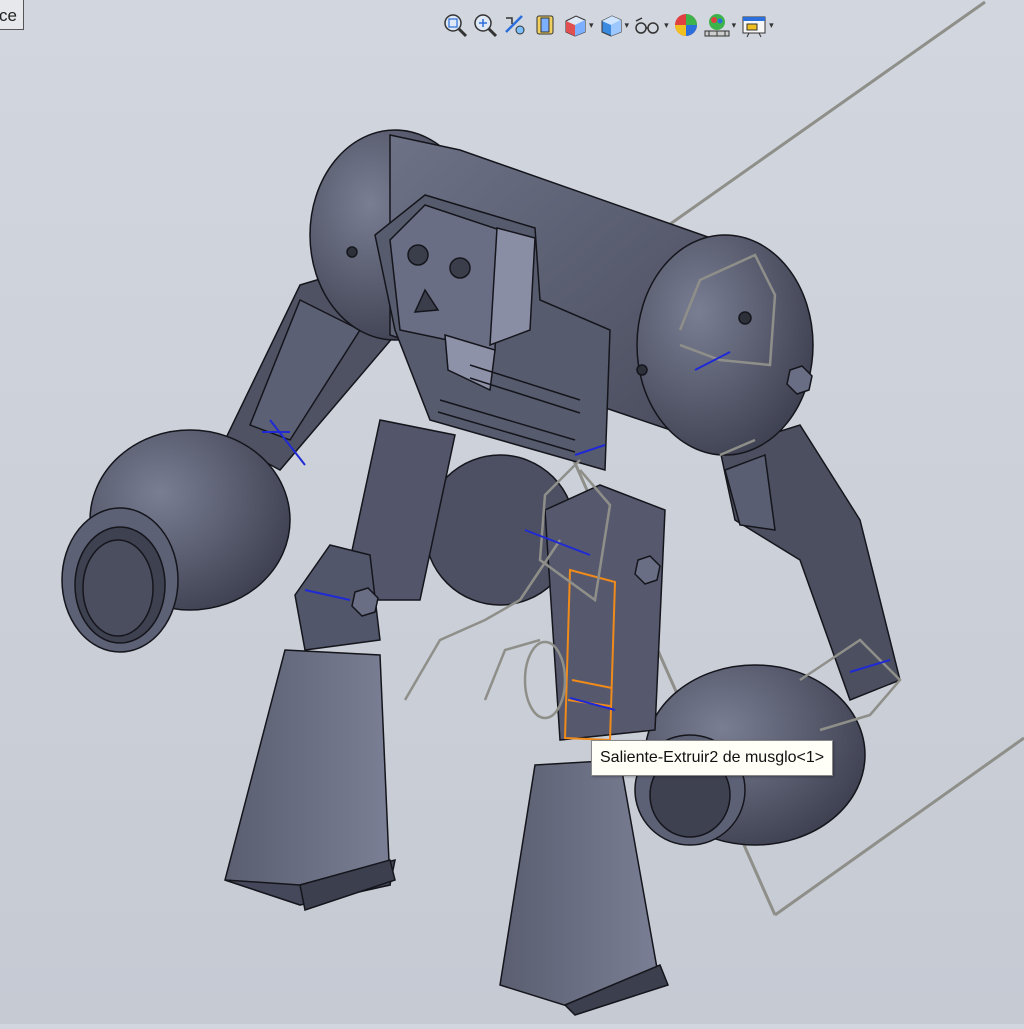  I want to click on apply-scene-icon, so click(717, 25).